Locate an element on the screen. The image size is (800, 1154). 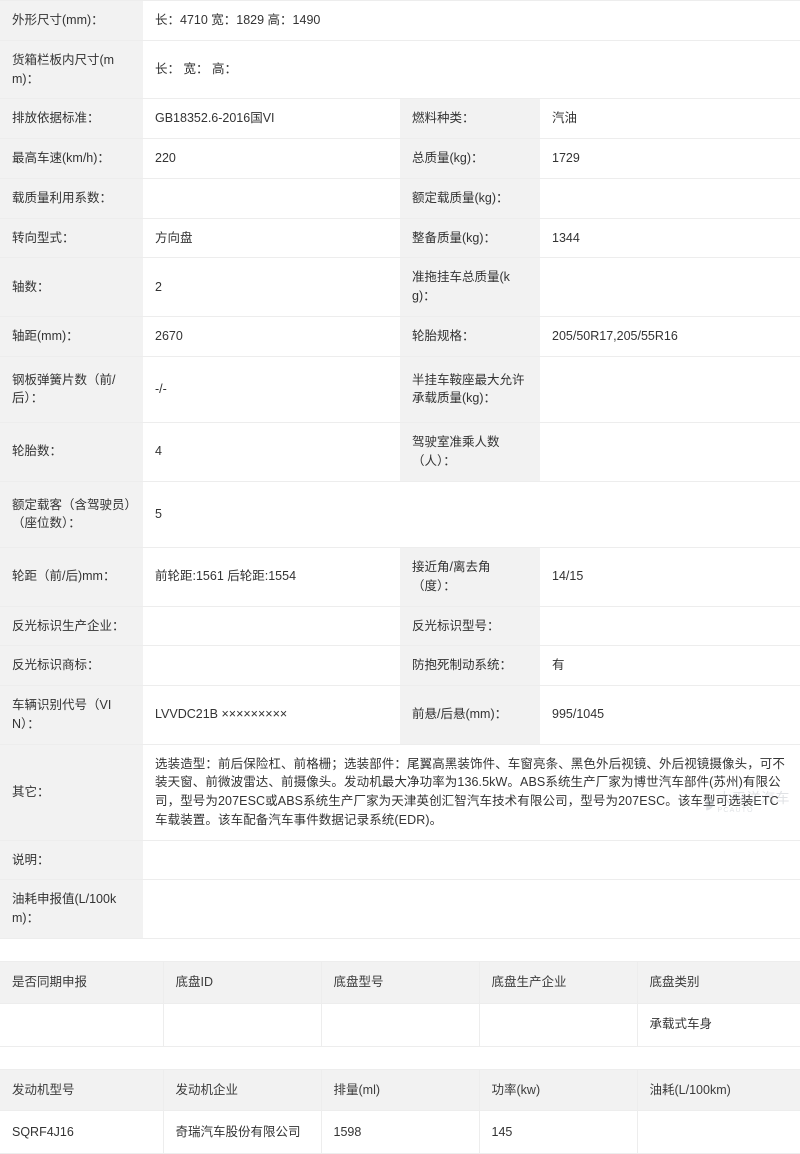
spec-row: 反光标识生产企业：反光标识型号： is located at coordinates (400, 626).